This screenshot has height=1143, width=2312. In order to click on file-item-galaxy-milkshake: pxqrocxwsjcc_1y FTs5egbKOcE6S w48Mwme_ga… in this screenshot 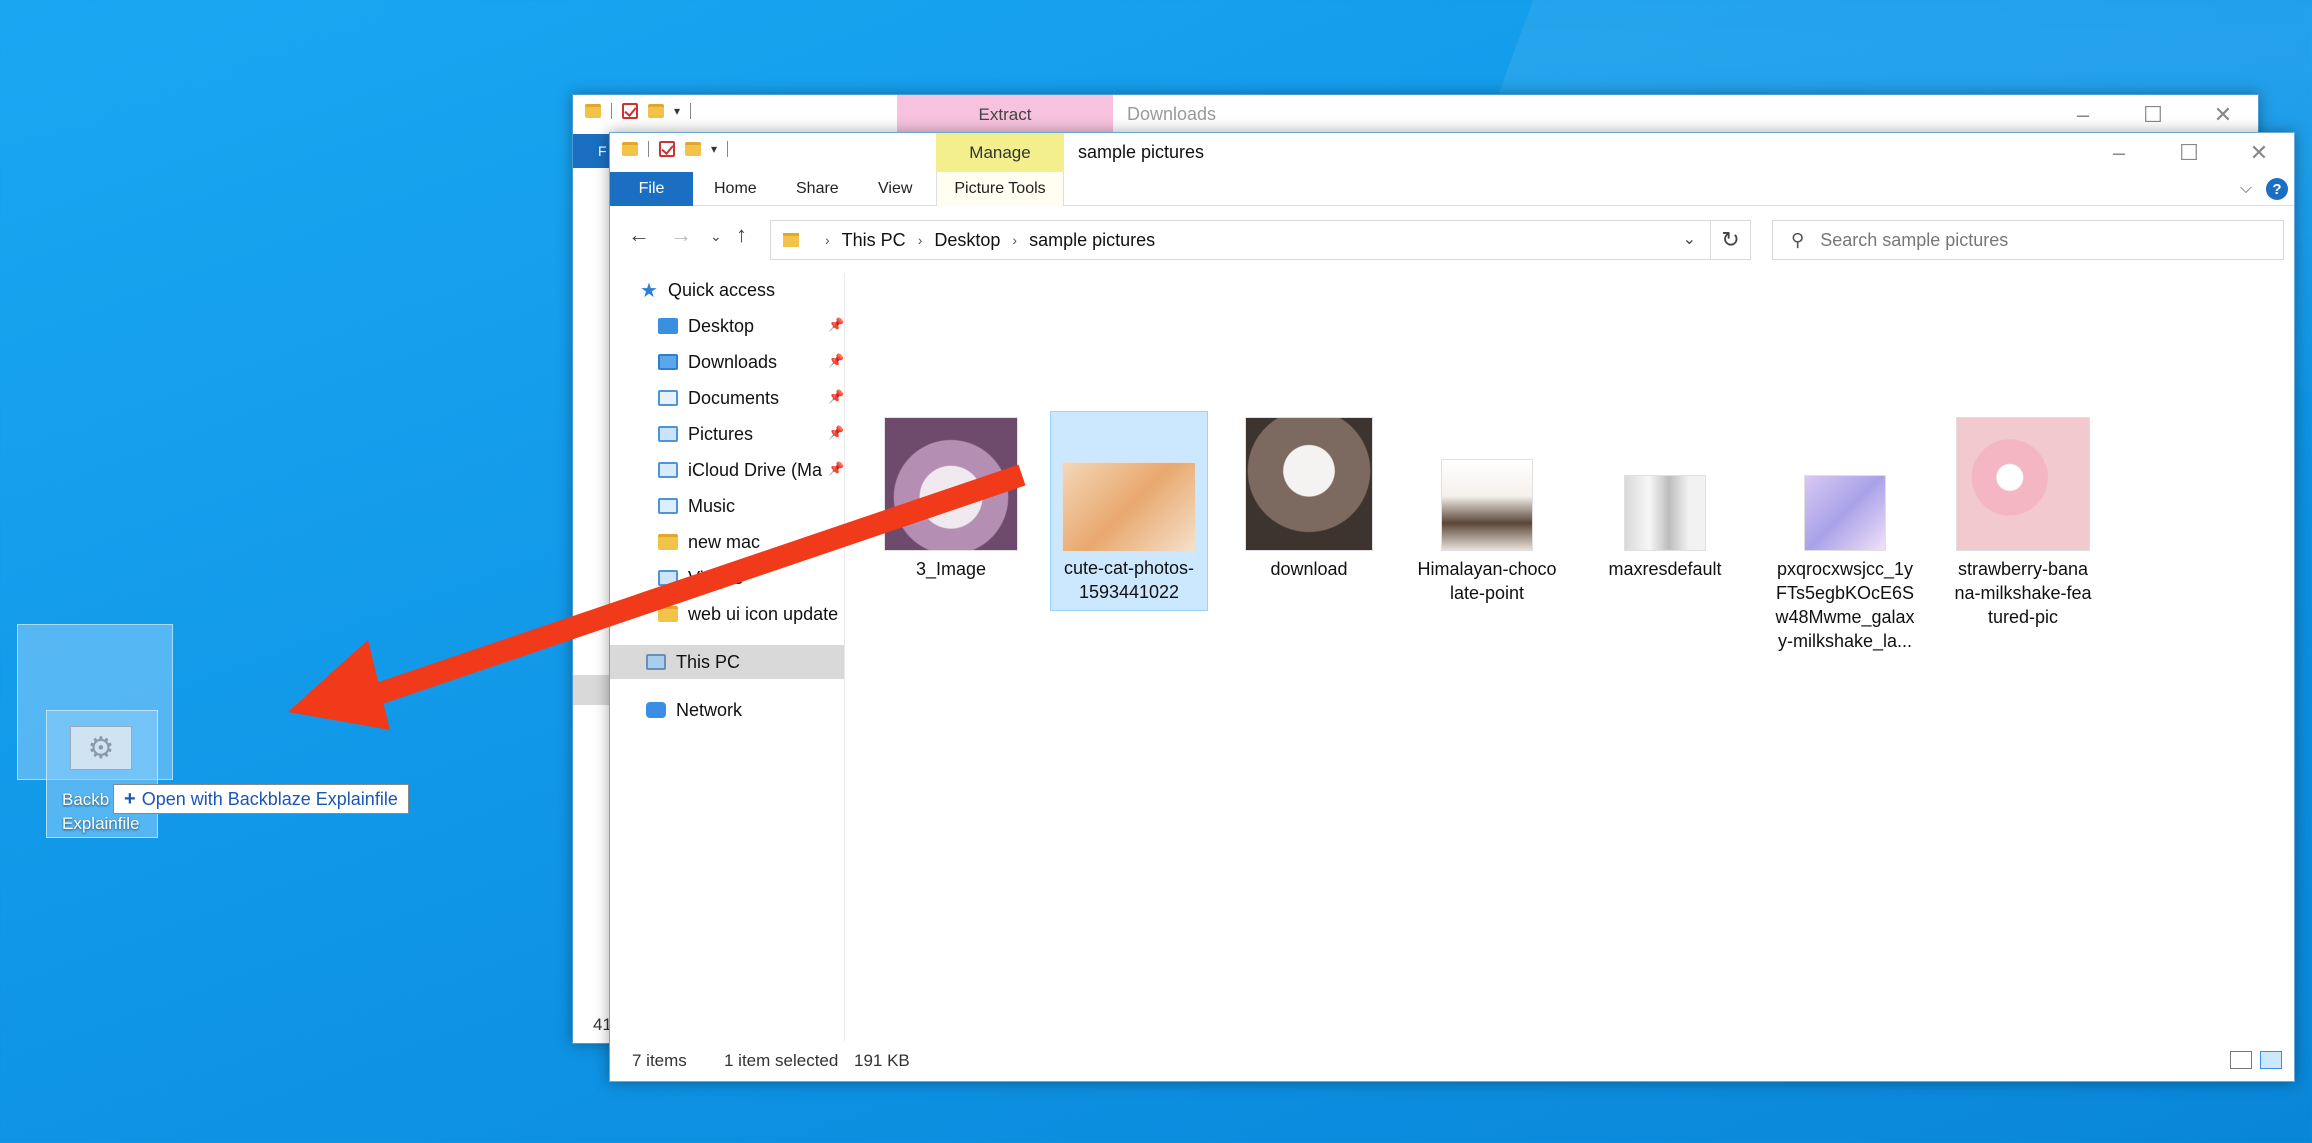, I will do `click(1845, 535)`.